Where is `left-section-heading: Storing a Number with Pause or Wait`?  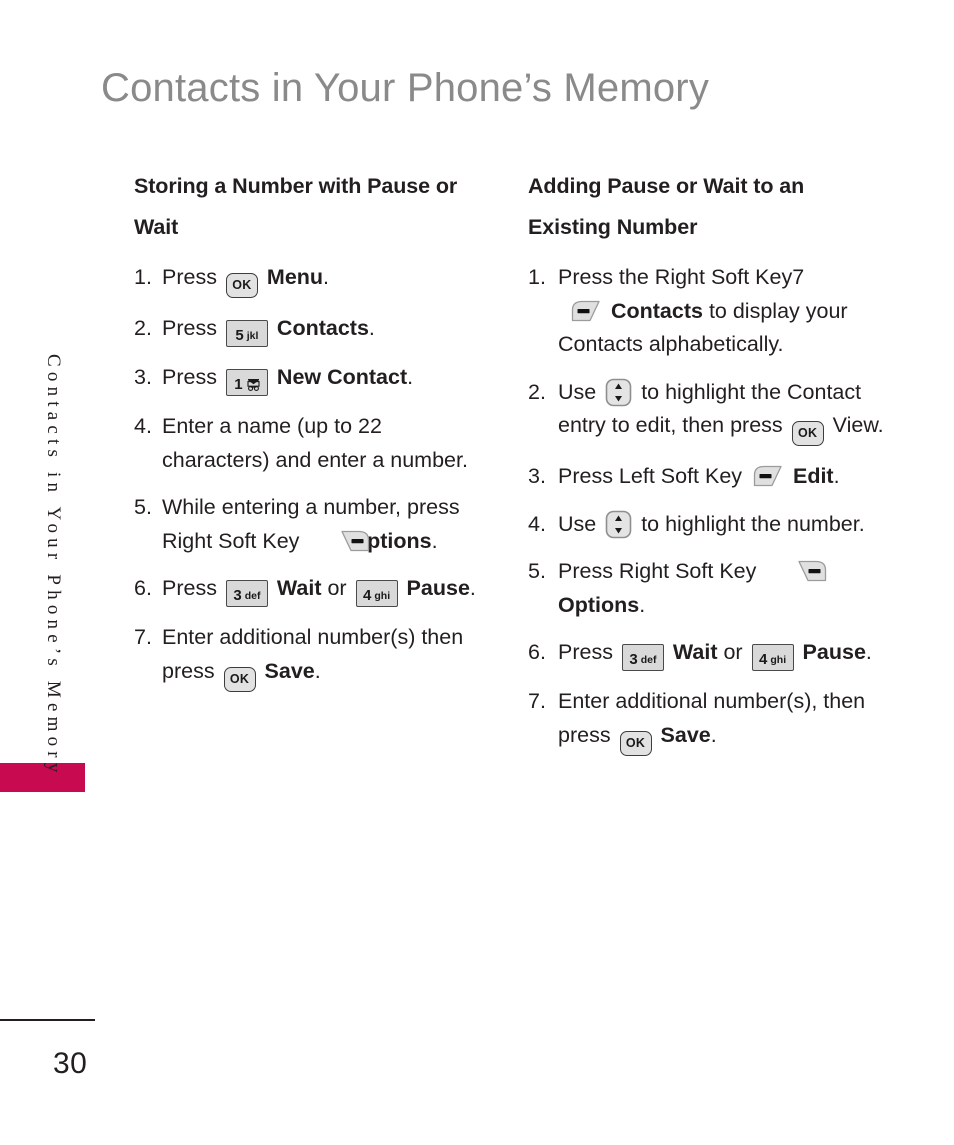
left-section-heading: Storing a Number with Pause or Wait is located at coordinates (296, 206).